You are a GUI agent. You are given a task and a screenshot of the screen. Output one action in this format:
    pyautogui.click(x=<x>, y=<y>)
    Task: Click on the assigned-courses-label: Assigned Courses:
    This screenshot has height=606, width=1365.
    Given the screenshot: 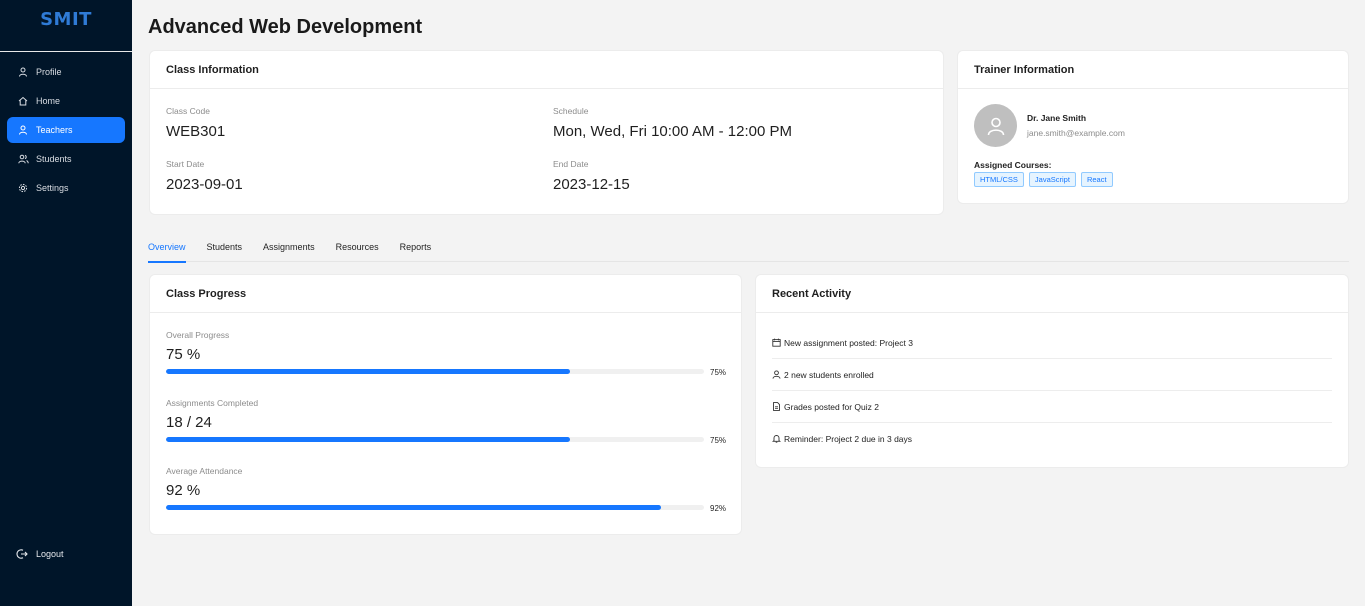 What is the action you would take?
    pyautogui.click(x=1013, y=165)
    